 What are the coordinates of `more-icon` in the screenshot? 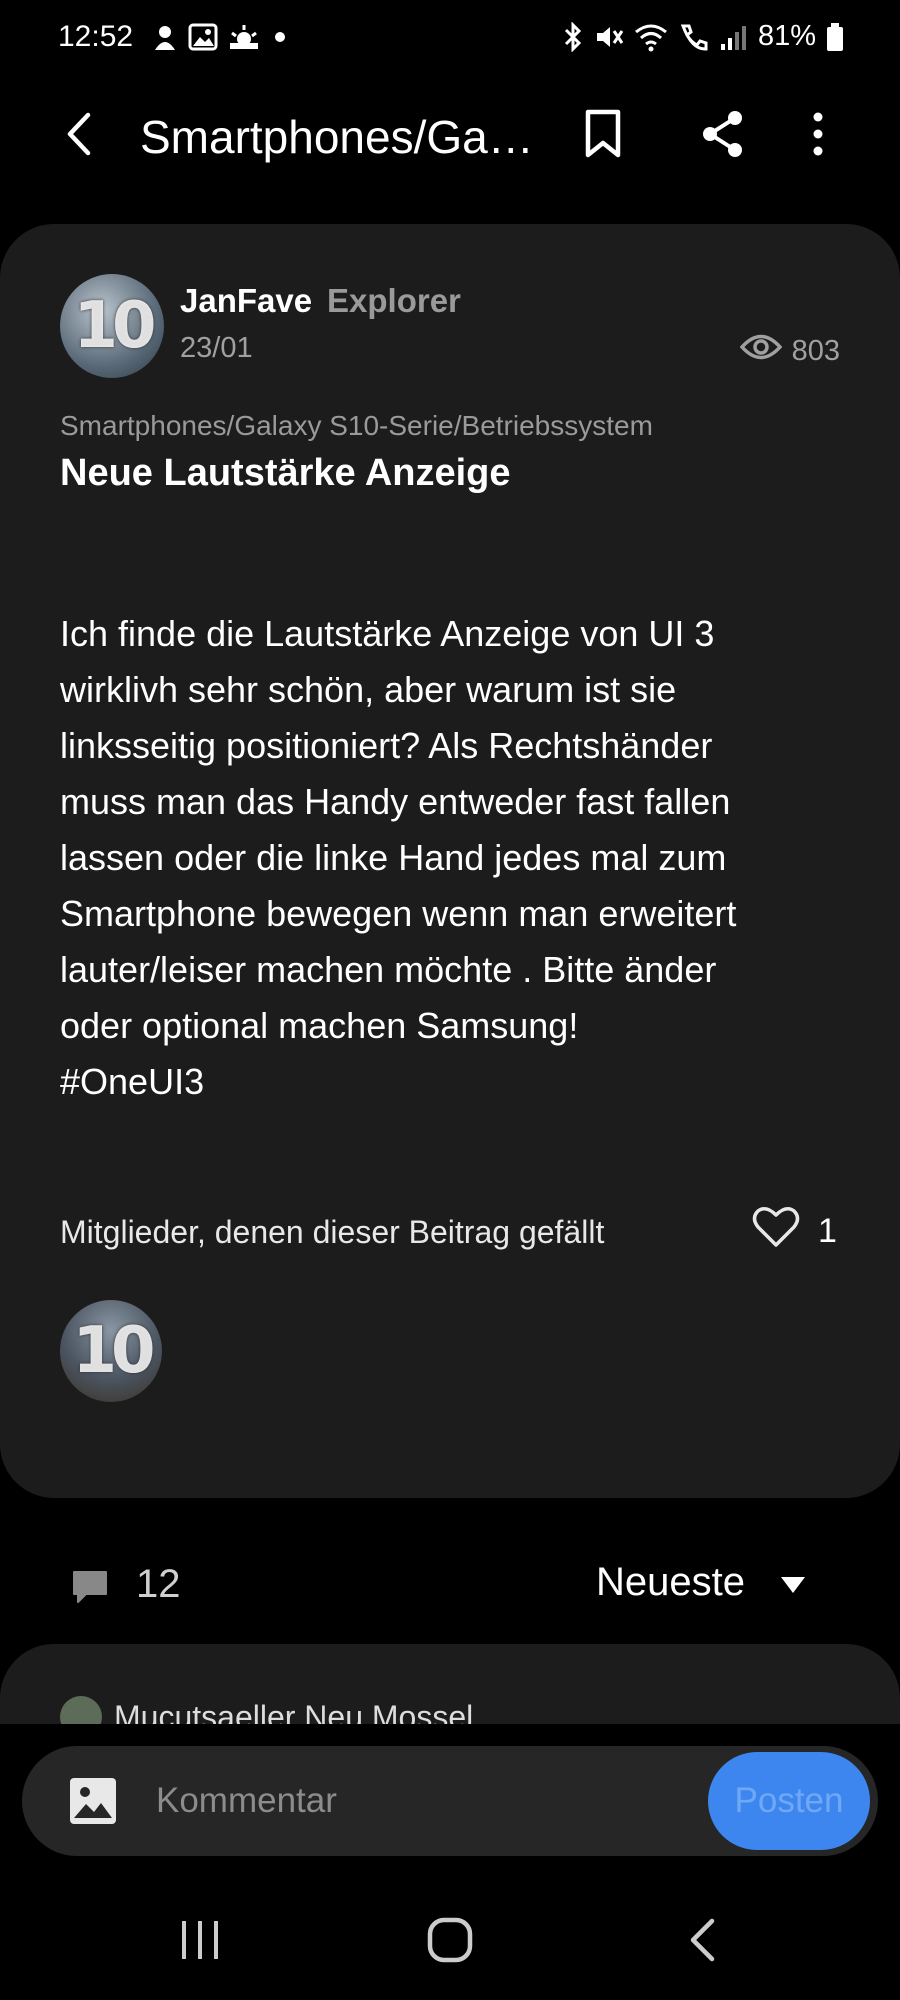 It's located at (818, 136).